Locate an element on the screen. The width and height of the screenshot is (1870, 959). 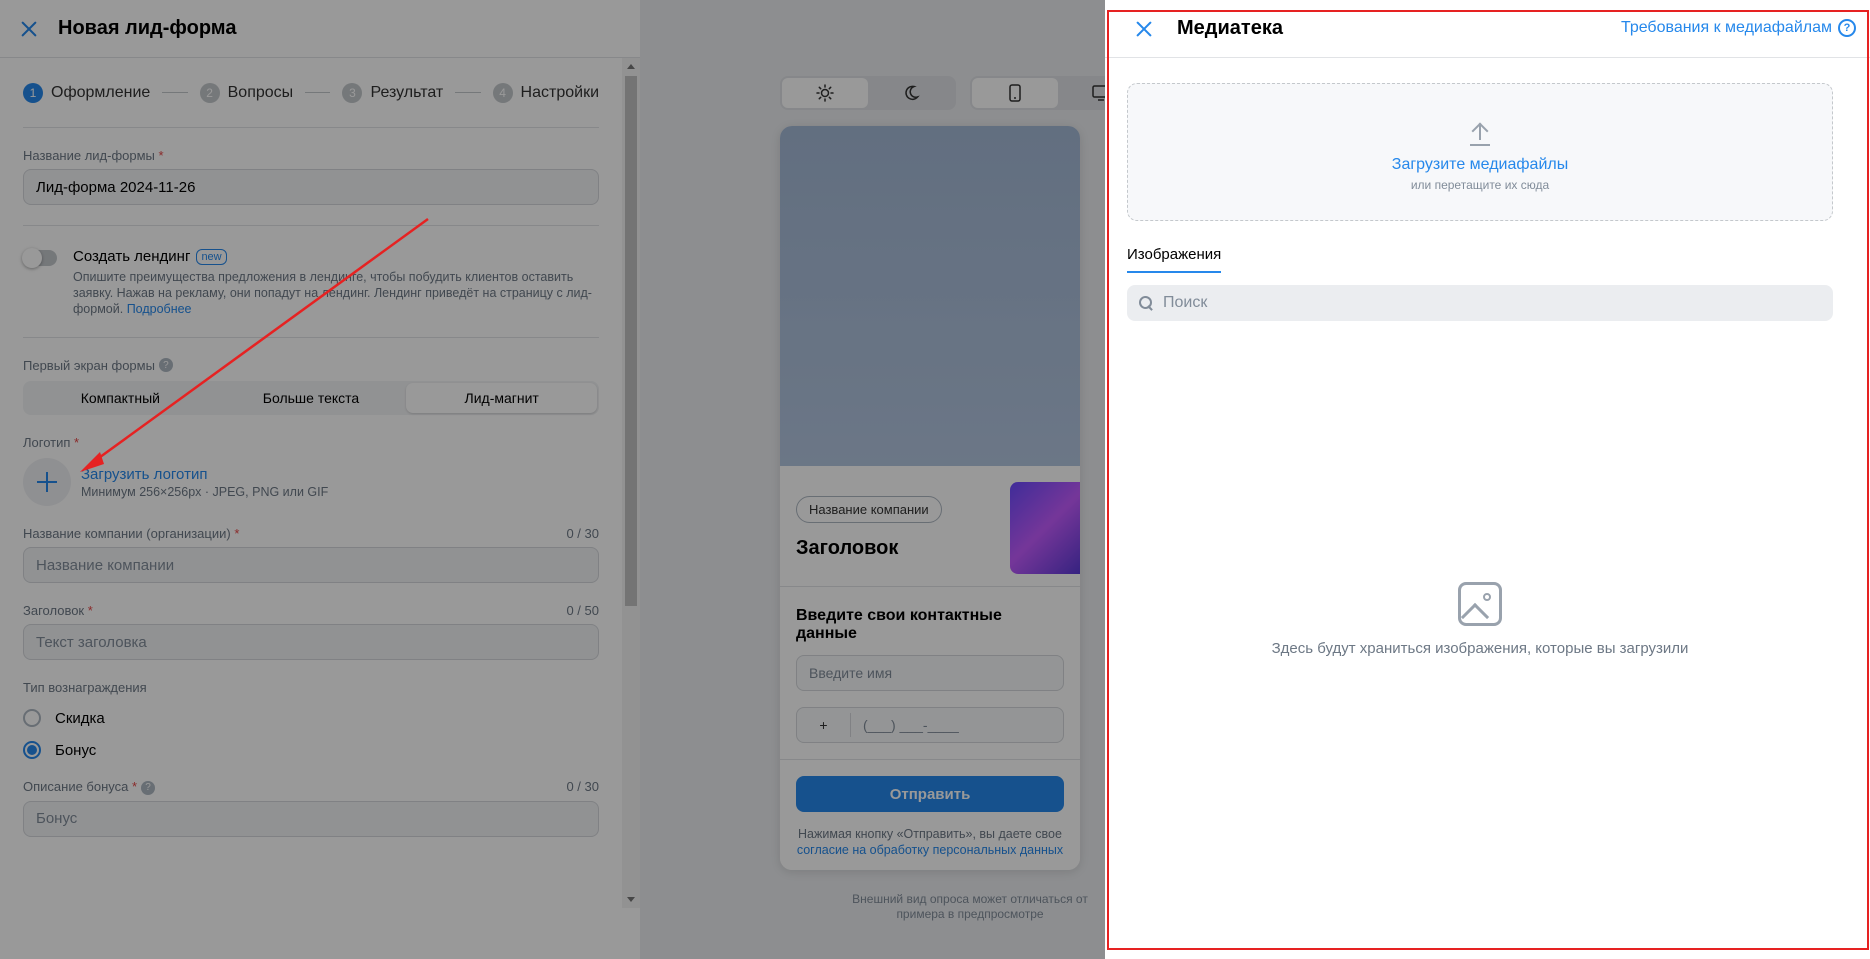
help-circle-icon: ? is located at coordinates (1847, 28).